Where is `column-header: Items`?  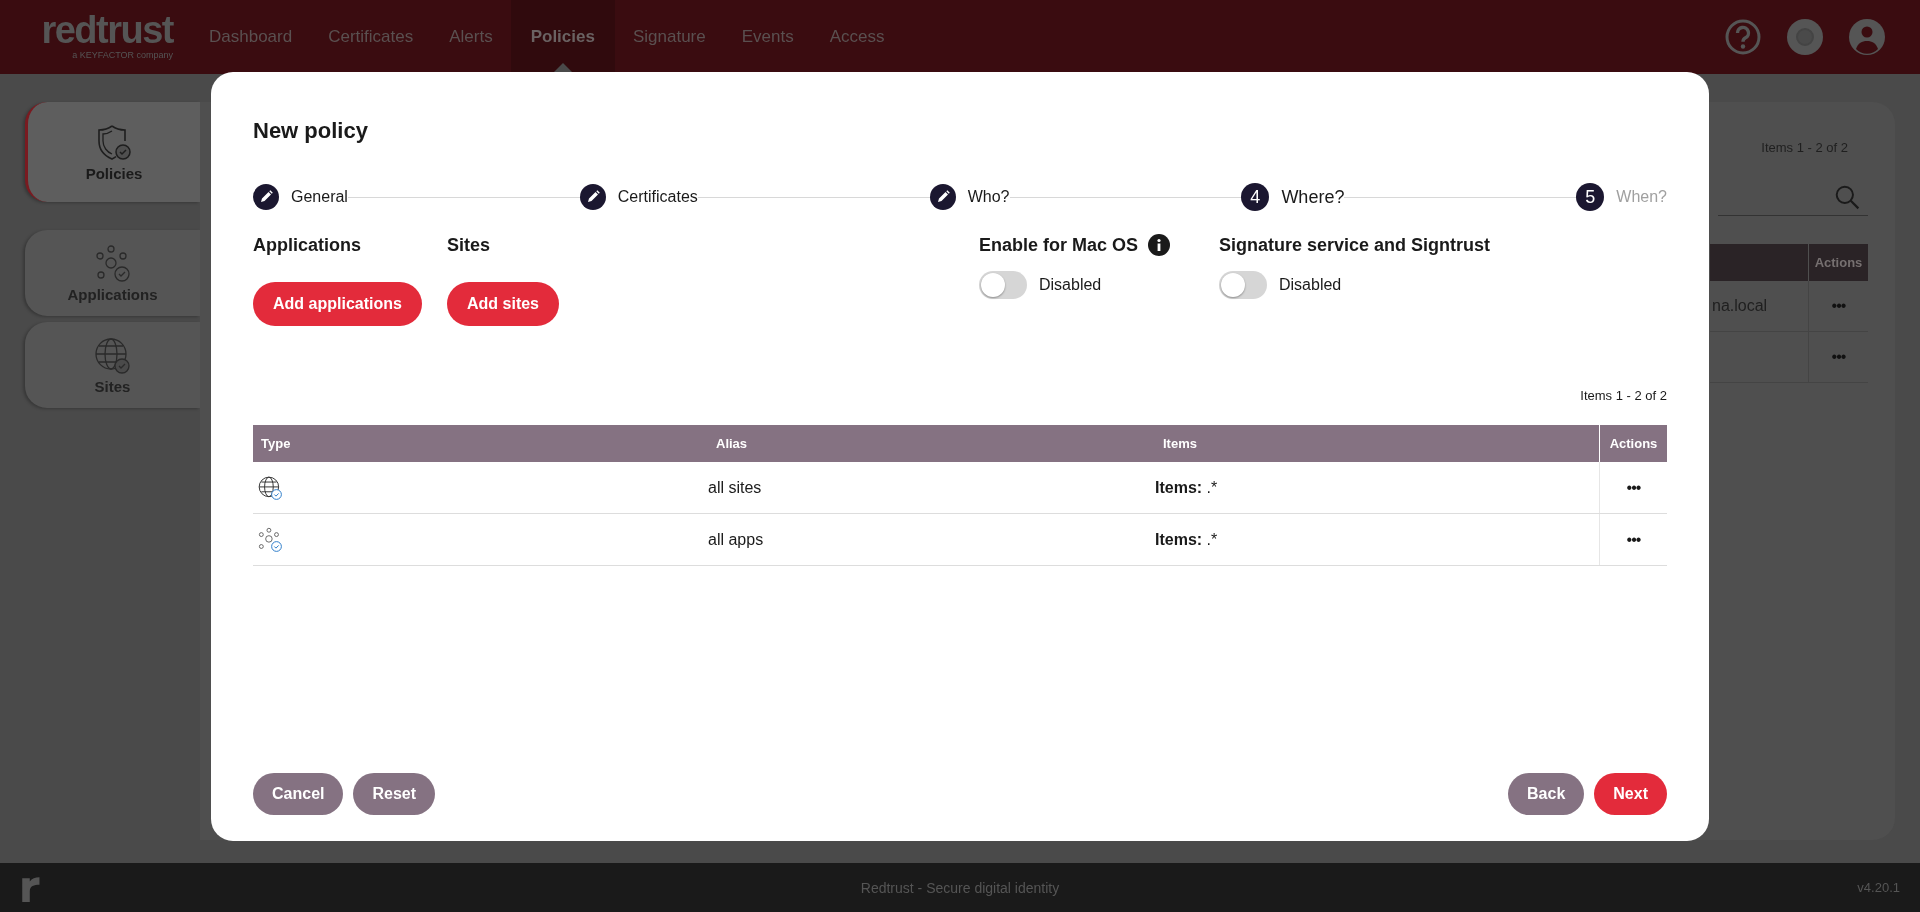 column-header: Items is located at coordinates (1180, 444).